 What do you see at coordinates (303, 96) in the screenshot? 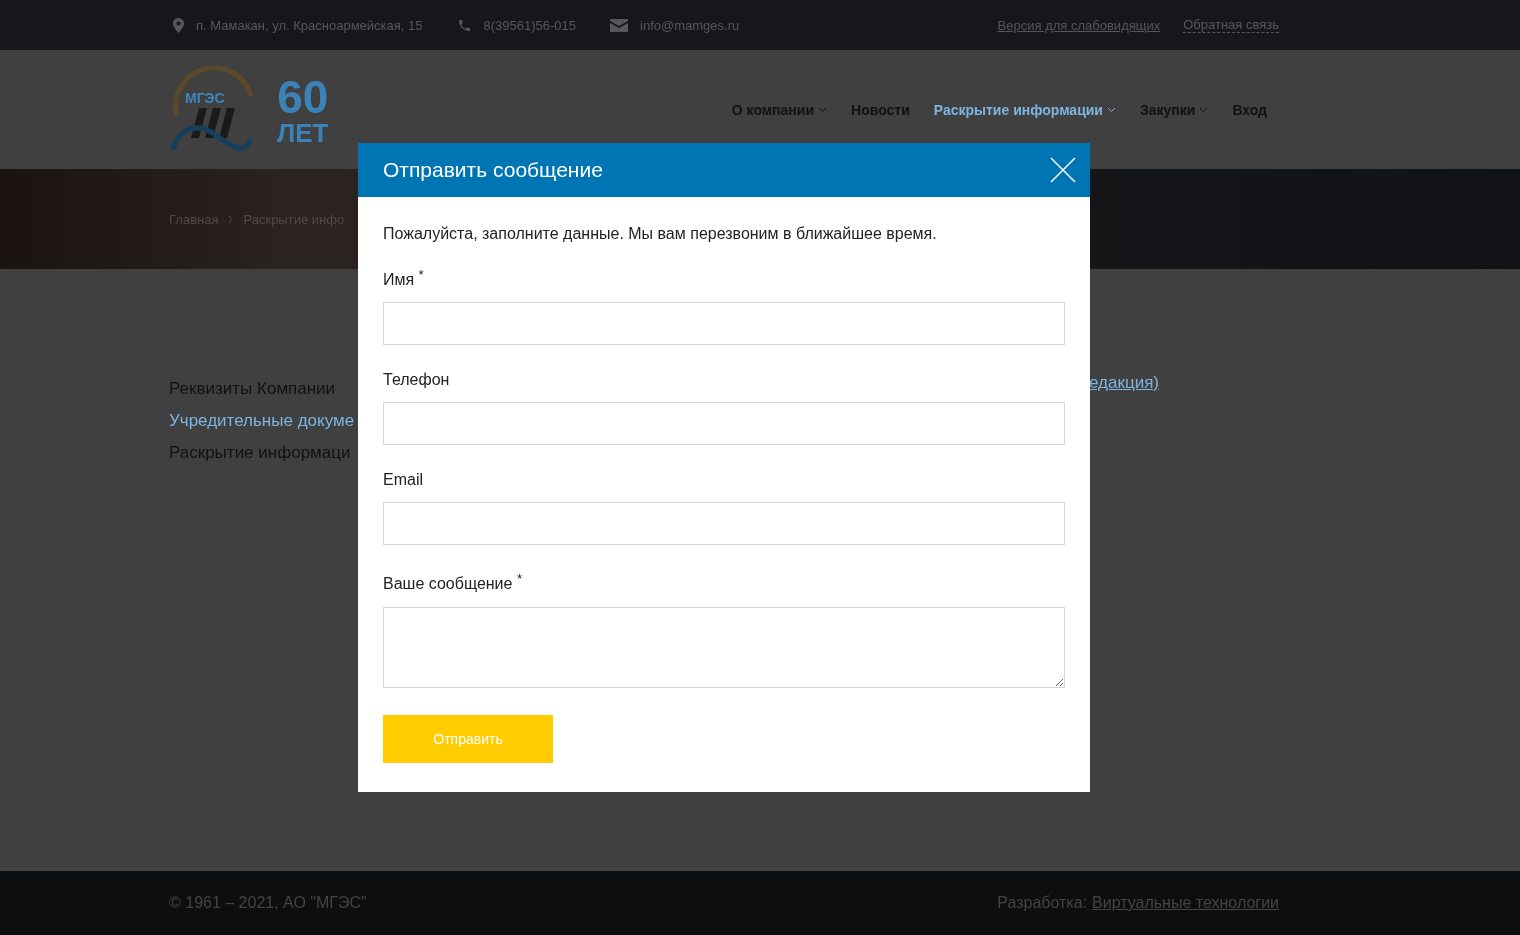
I see `logo-years: 60` at bounding box center [303, 96].